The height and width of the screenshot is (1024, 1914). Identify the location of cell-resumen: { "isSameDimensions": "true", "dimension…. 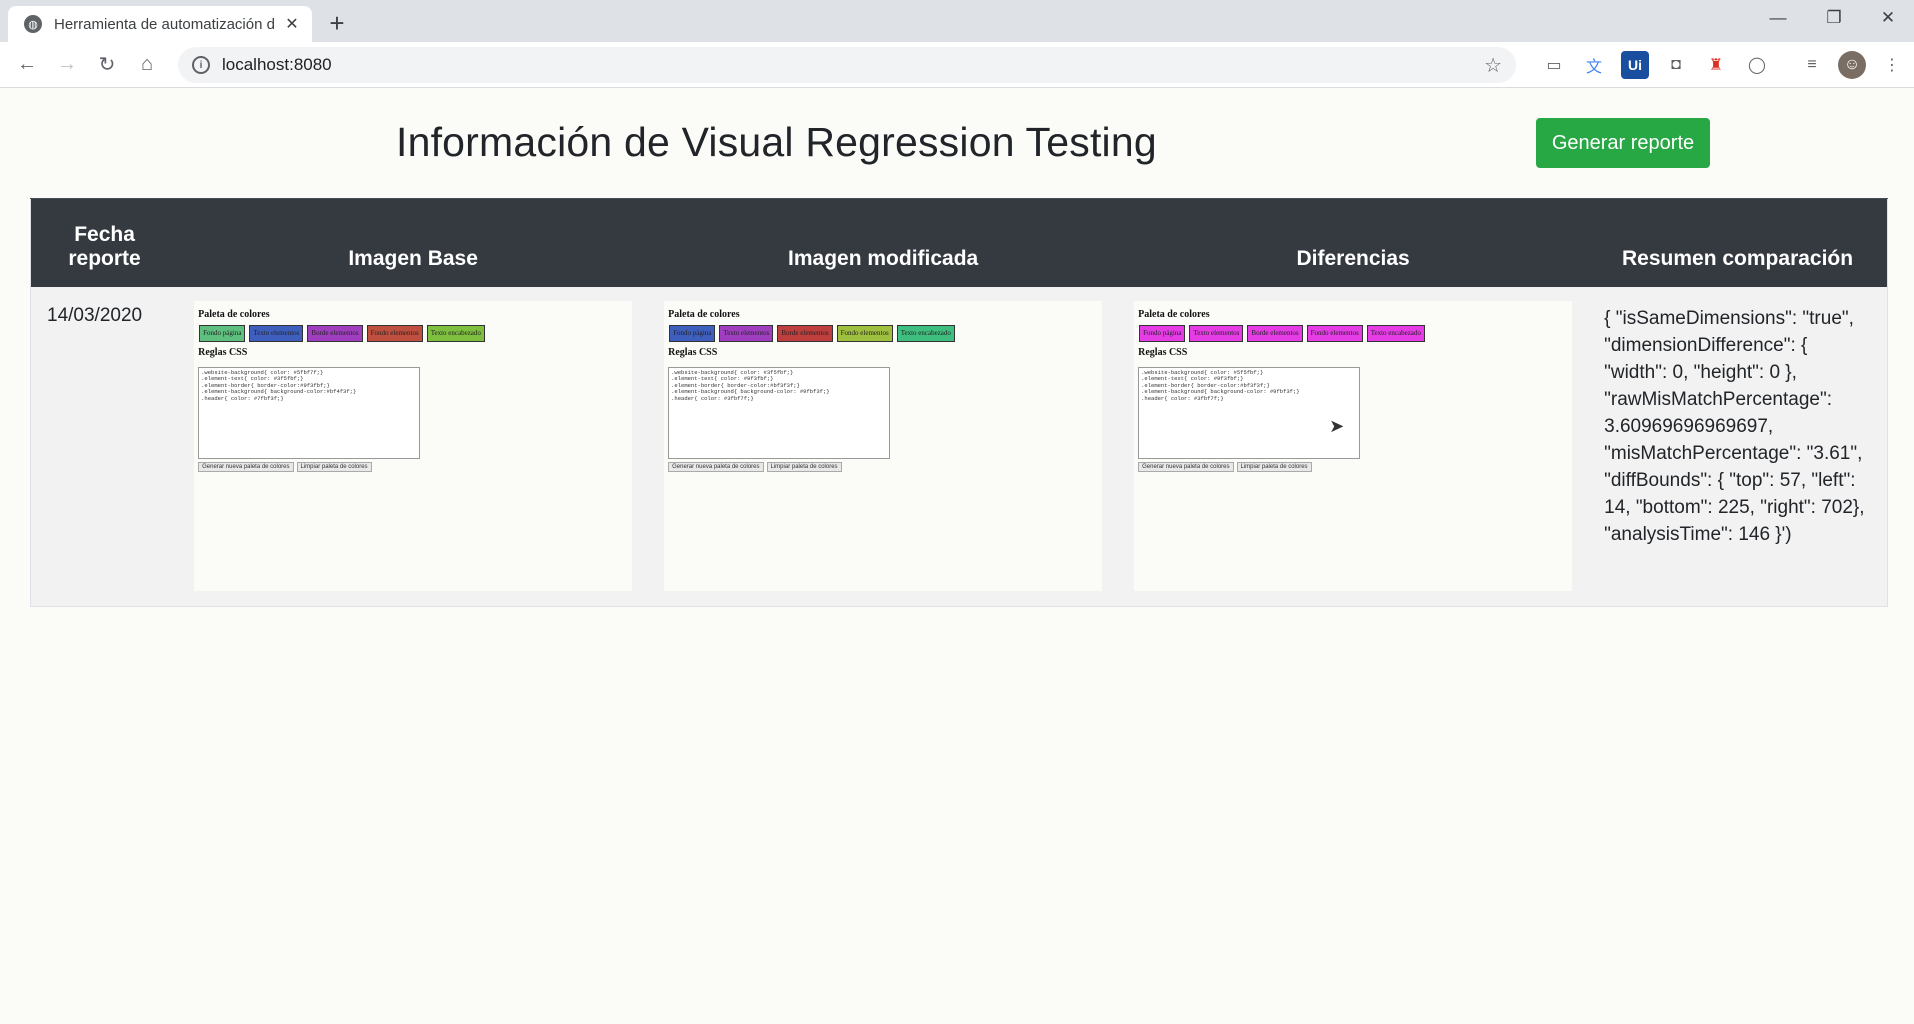
(1738, 446).